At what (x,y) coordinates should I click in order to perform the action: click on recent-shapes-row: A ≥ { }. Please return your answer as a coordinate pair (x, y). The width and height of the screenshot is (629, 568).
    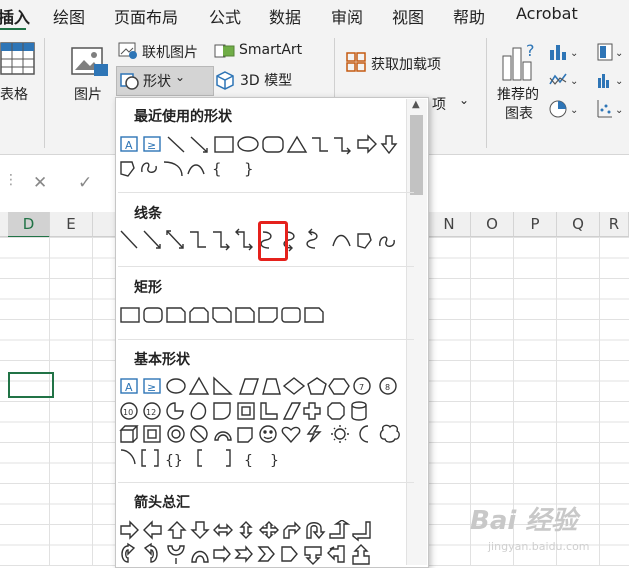
    Looking at the image, I should click on (263, 157).